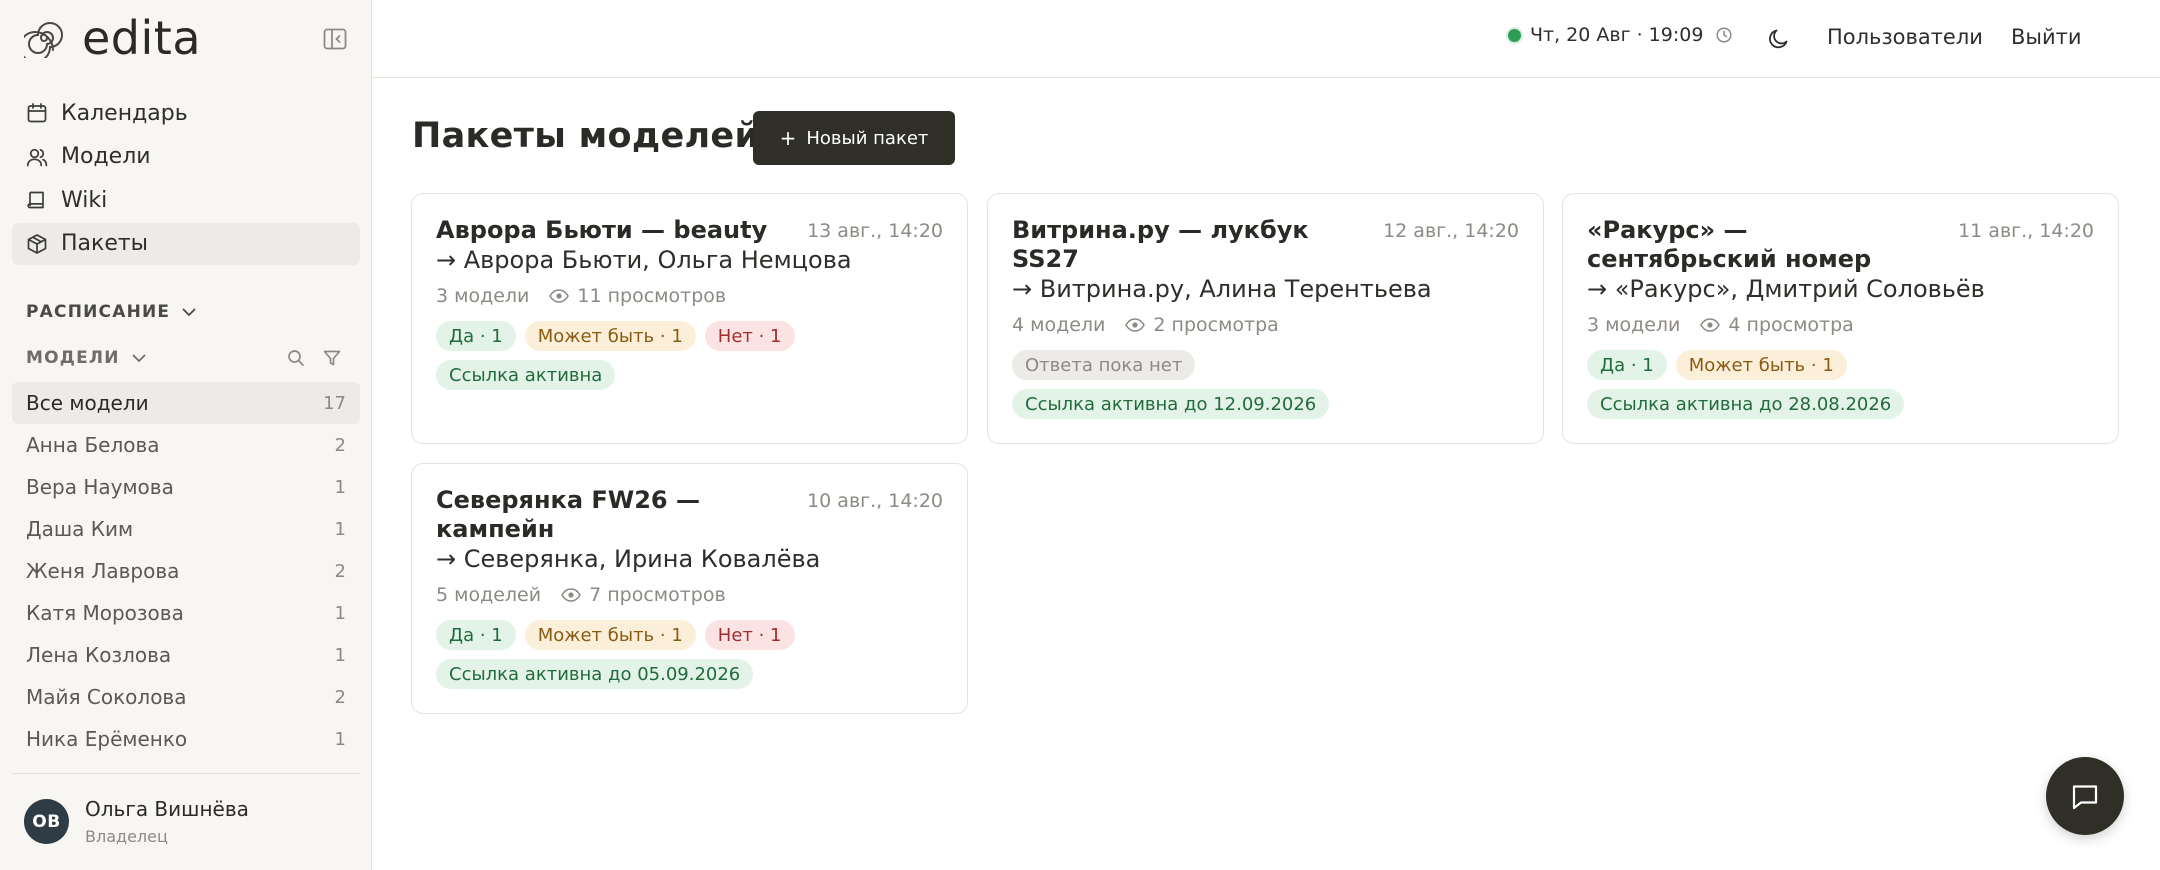 This screenshot has height=870, width=2160. Describe the element at coordinates (1265, 404) in the screenshot. I see `link-status-row: Ссылка активна до 12.09.2026` at that location.